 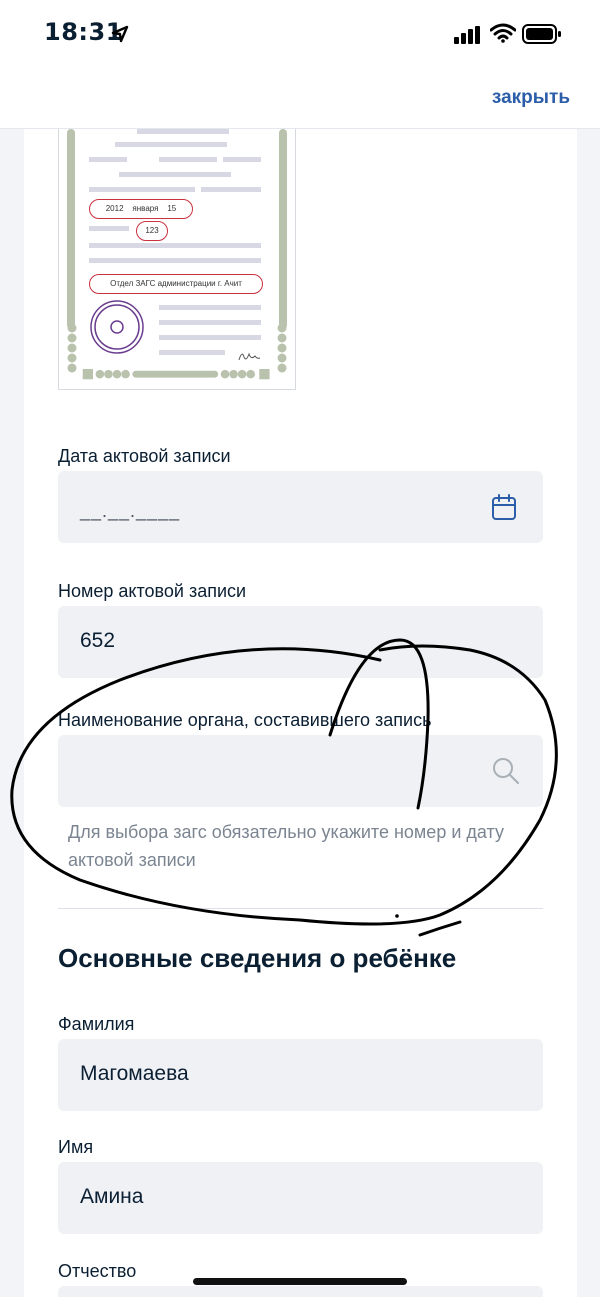 What do you see at coordinates (300, 1291) in the screenshot?
I see `patronymic-field` at bounding box center [300, 1291].